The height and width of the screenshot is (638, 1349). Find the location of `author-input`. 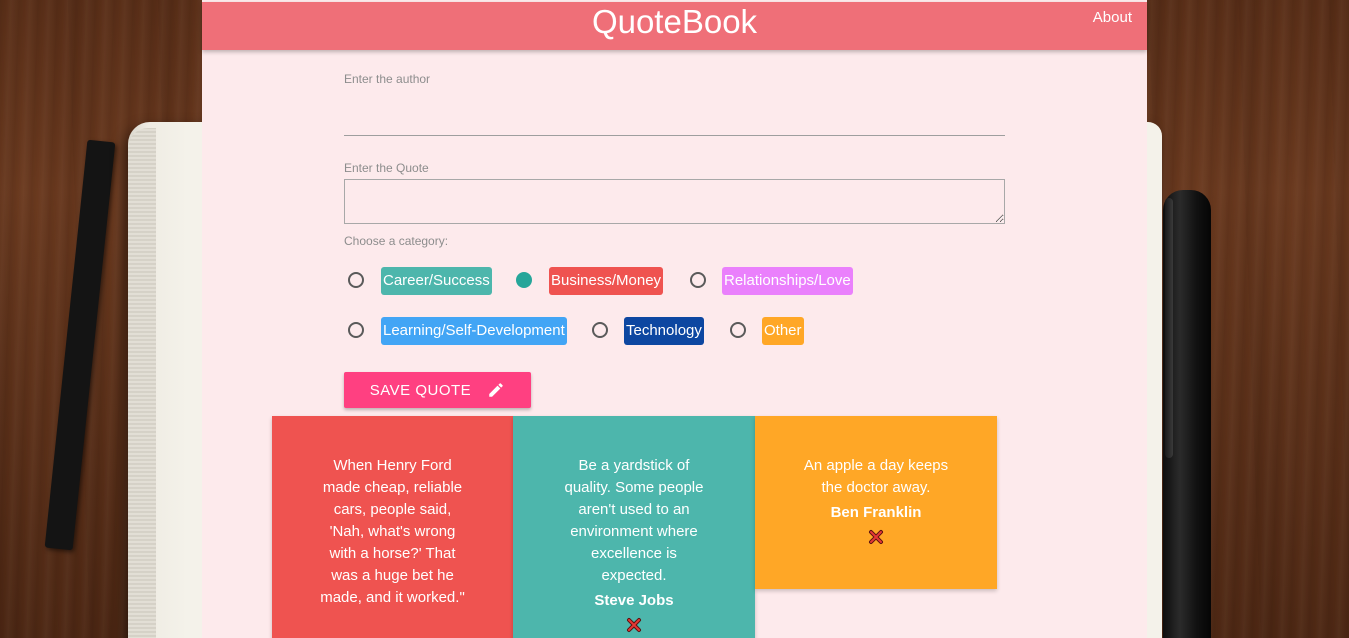

author-input is located at coordinates (674, 117).